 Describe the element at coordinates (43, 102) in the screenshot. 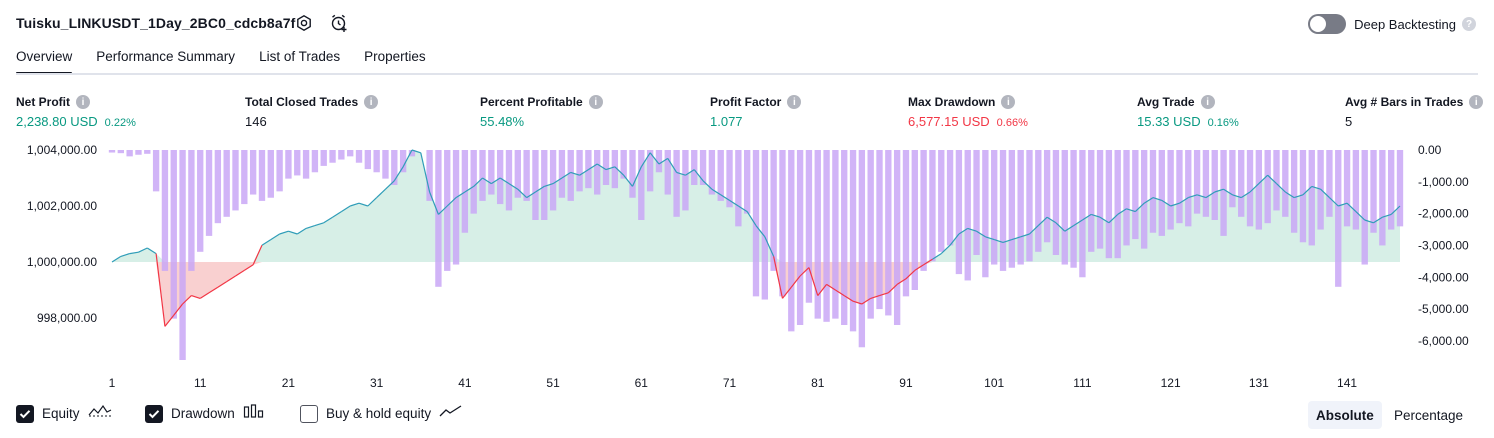

I see `metric-label: Net Profit` at that location.